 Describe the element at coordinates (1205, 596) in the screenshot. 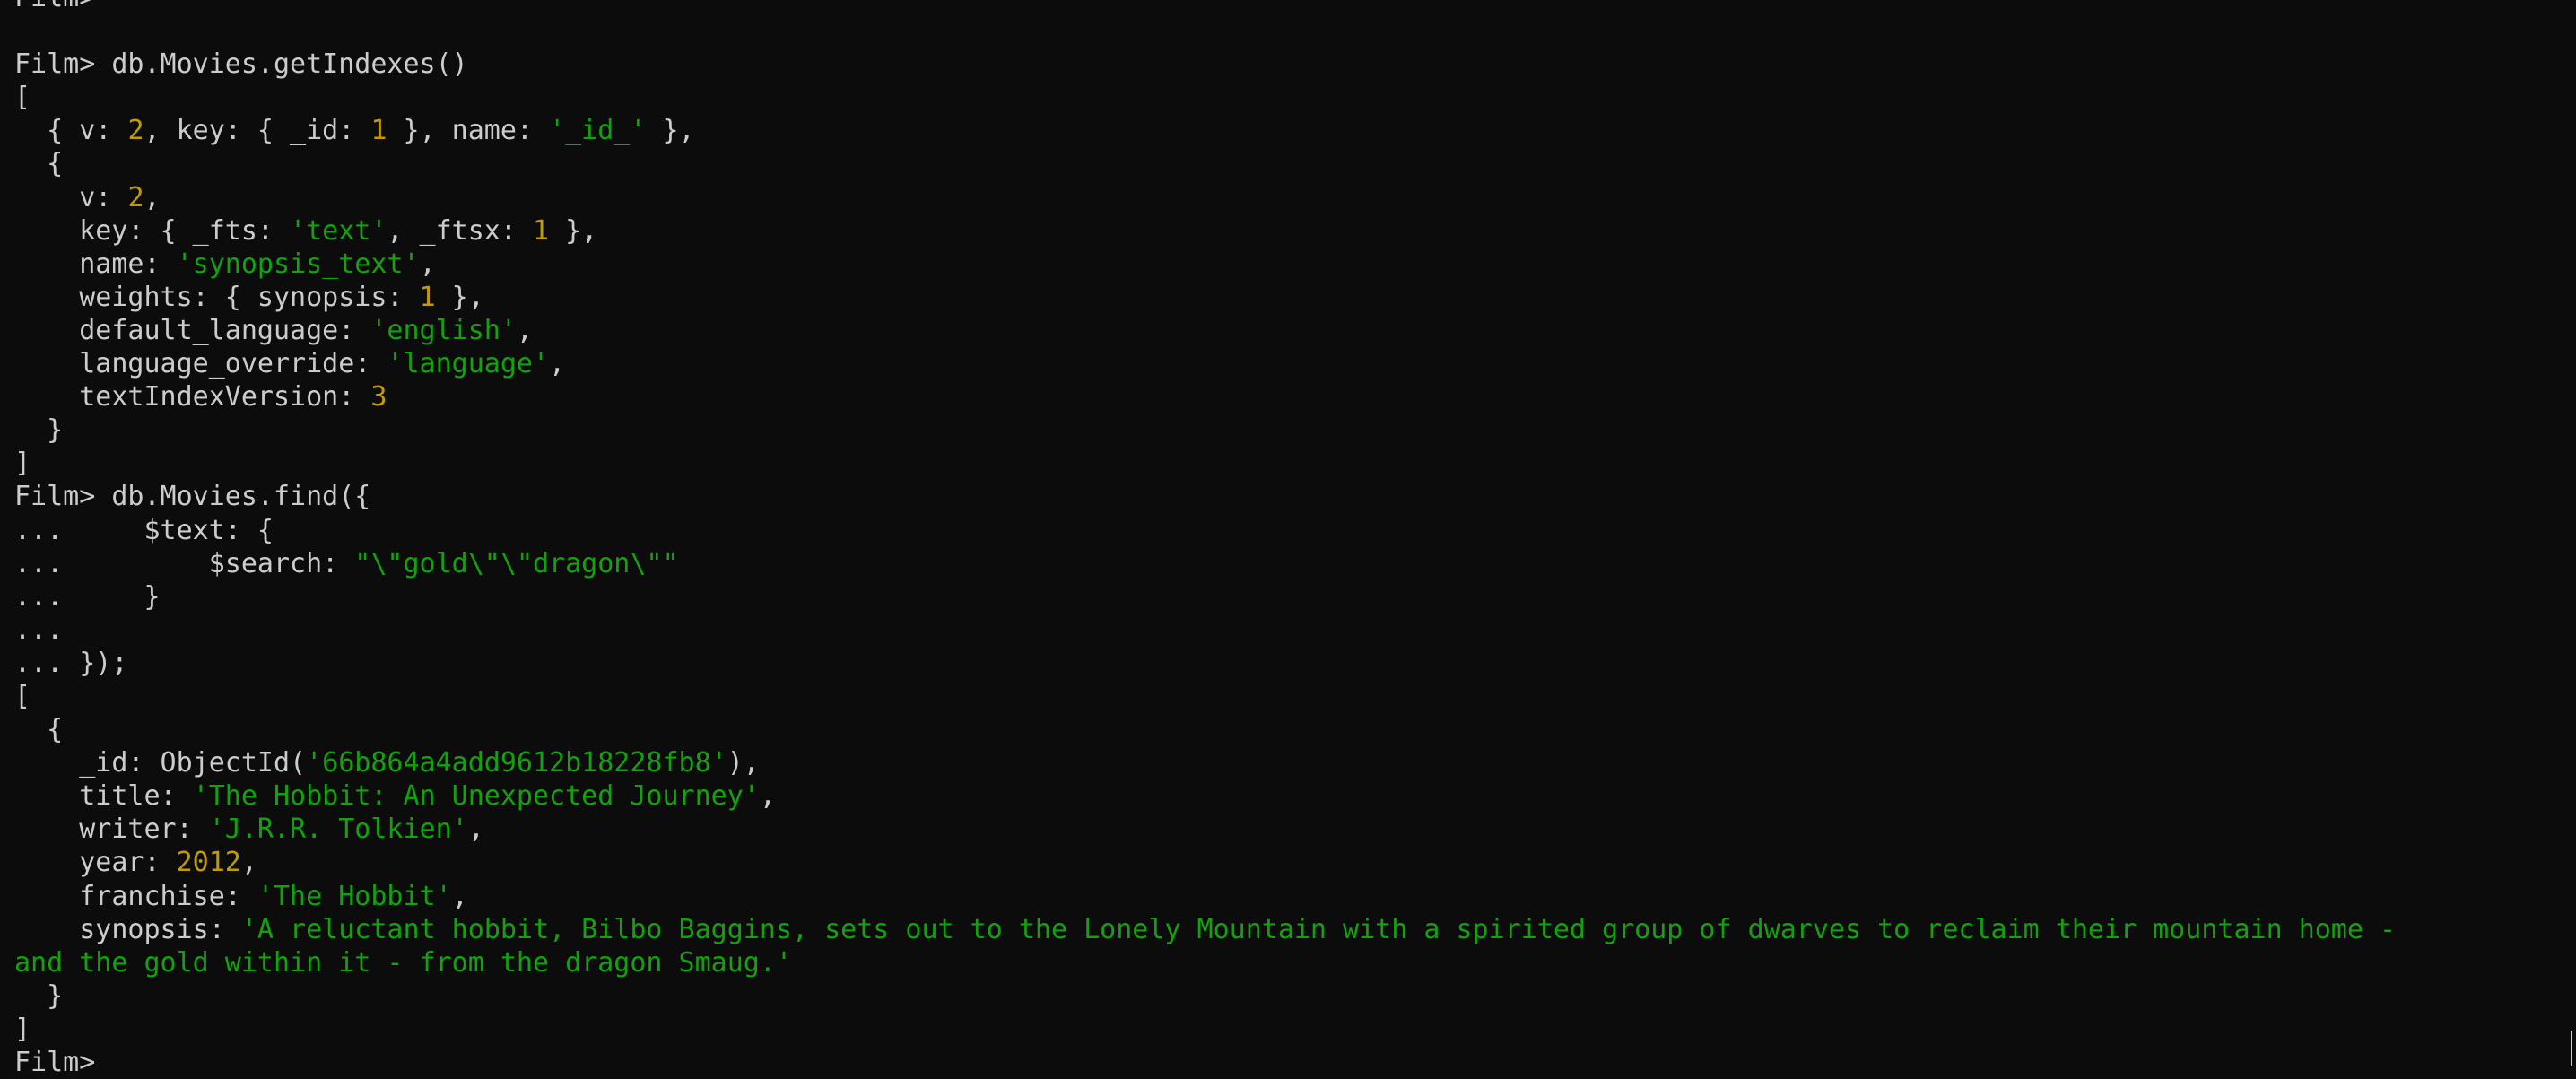

I see `terminal-line: ... }` at that location.